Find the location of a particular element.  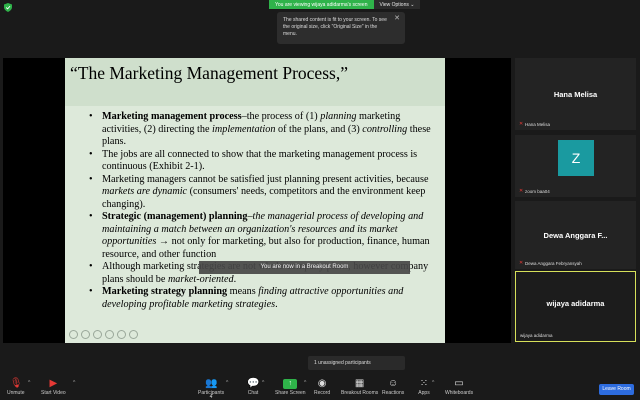

unassigned-participants-pill: 1 unassigned participants is located at coordinates (356, 363).